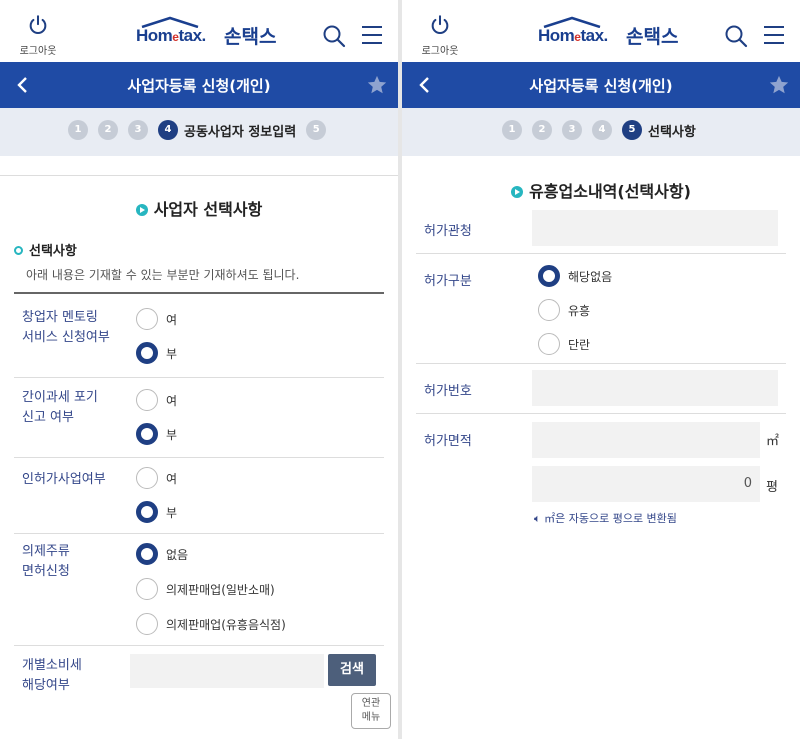 The width and height of the screenshot is (800, 739). I want to click on permit-area-pyeong-field: 0, so click(646, 484).